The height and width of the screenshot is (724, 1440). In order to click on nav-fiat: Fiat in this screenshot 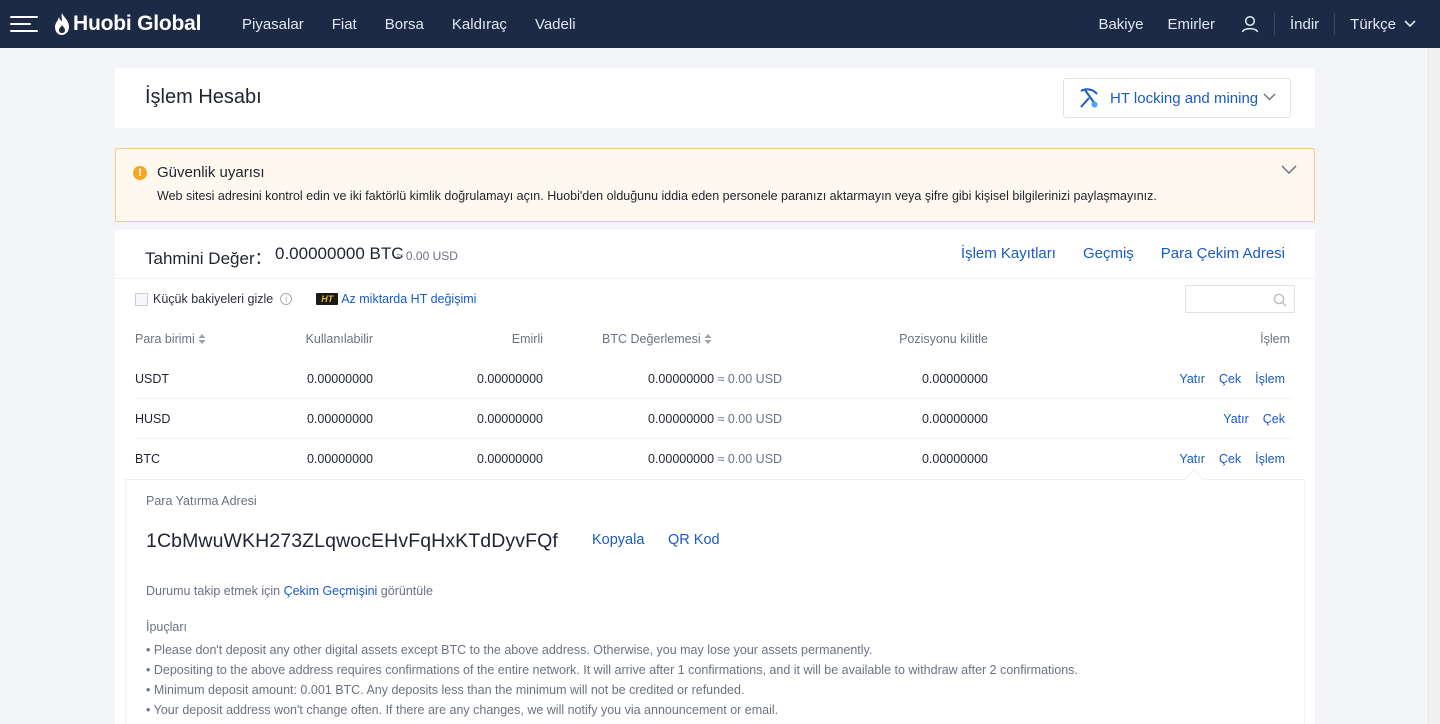, I will do `click(344, 24)`.